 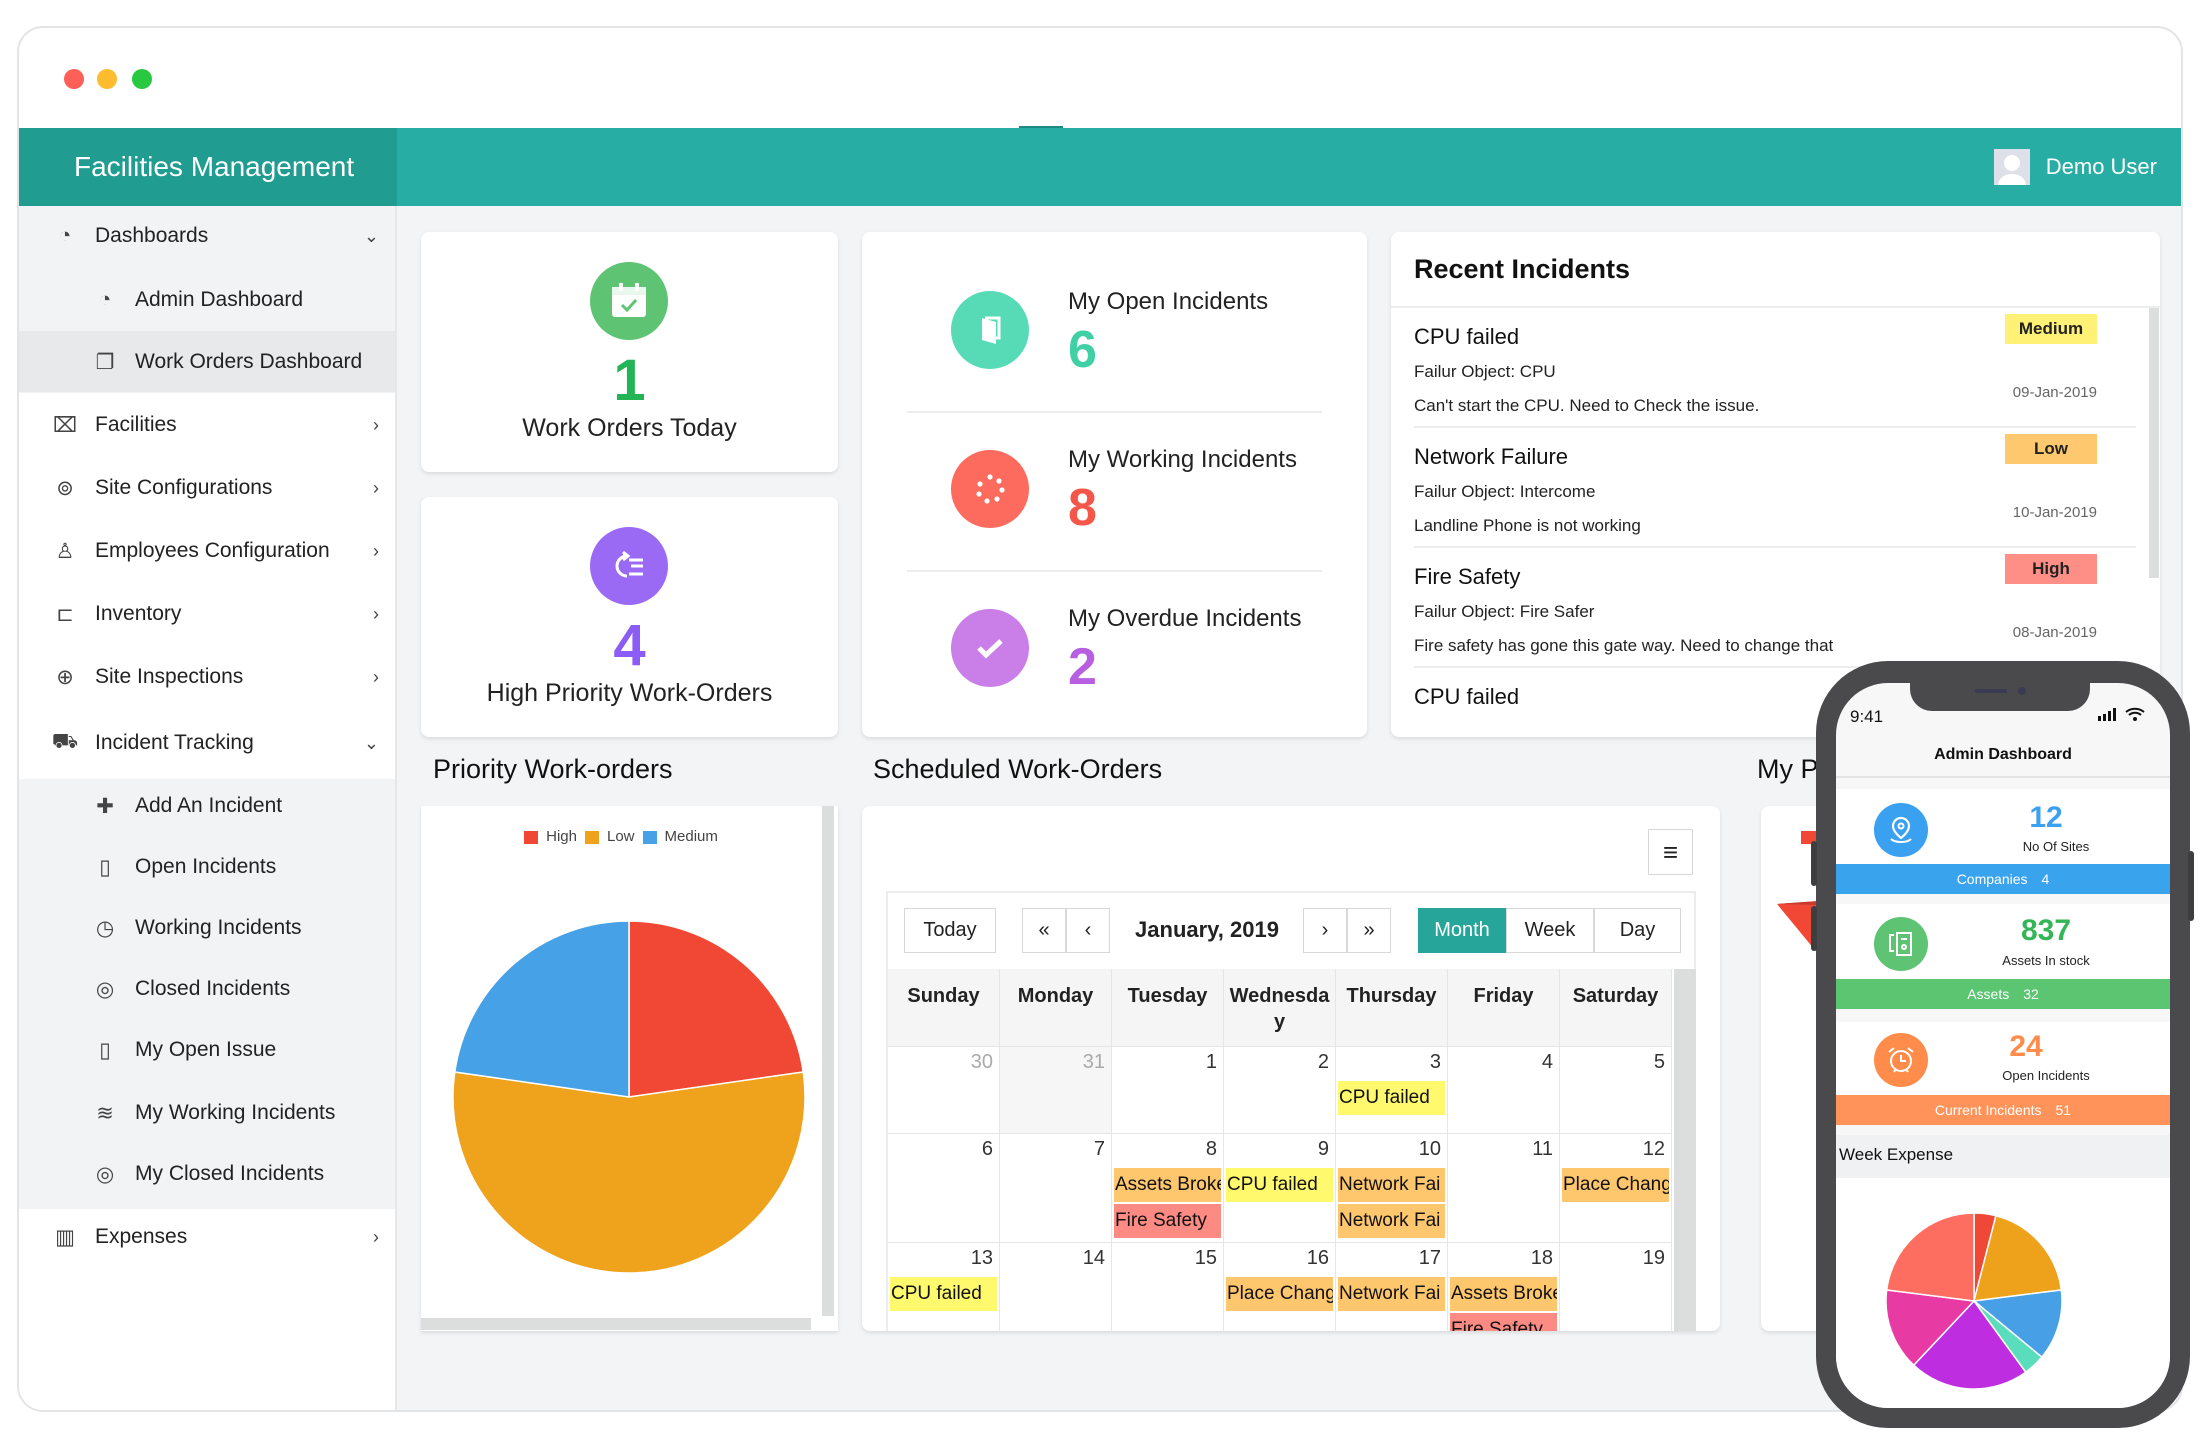 What do you see at coordinates (1550, 930) in the screenshot?
I see `view-week-button: Week` at bounding box center [1550, 930].